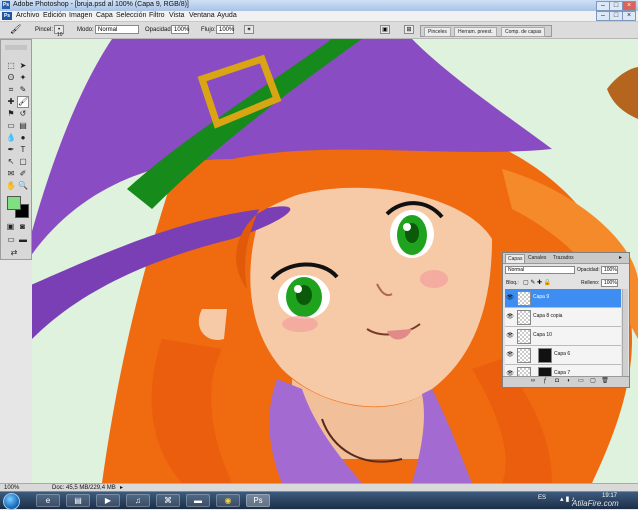 The height and width of the screenshot is (510, 638). What do you see at coordinates (117, 29) in the screenshot?
I see `modo-select: Normal` at bounding box center [117, 29].